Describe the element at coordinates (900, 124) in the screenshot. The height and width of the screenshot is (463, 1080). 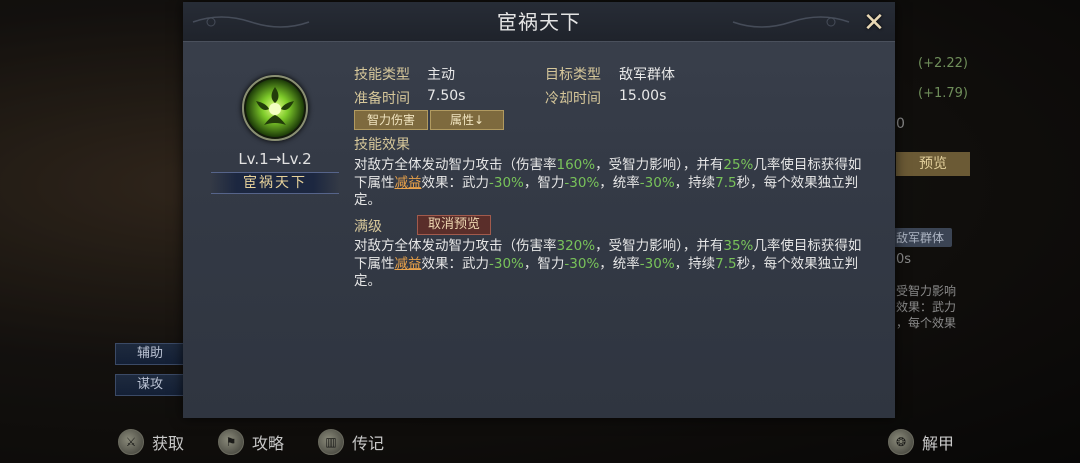
I see `bg-partial-value: 0` at that location.